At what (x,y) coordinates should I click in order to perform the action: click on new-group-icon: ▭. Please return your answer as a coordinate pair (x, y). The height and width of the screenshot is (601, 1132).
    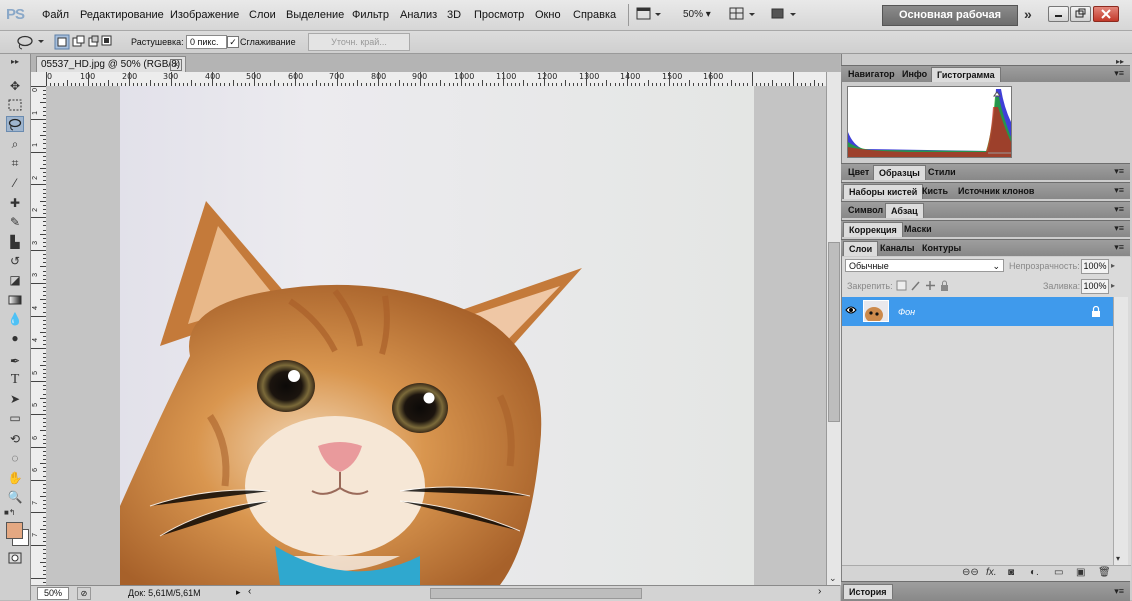
    Looking at the image, I should click on (1058, 572).